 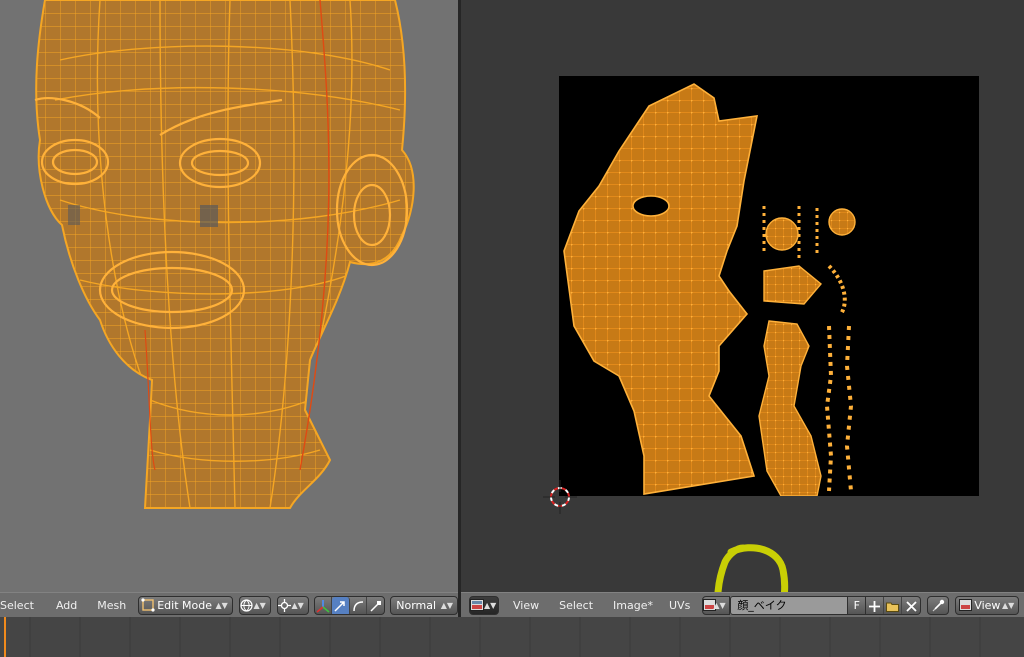 I want to click on view-mode-label: View, so click(x=987, y=605).